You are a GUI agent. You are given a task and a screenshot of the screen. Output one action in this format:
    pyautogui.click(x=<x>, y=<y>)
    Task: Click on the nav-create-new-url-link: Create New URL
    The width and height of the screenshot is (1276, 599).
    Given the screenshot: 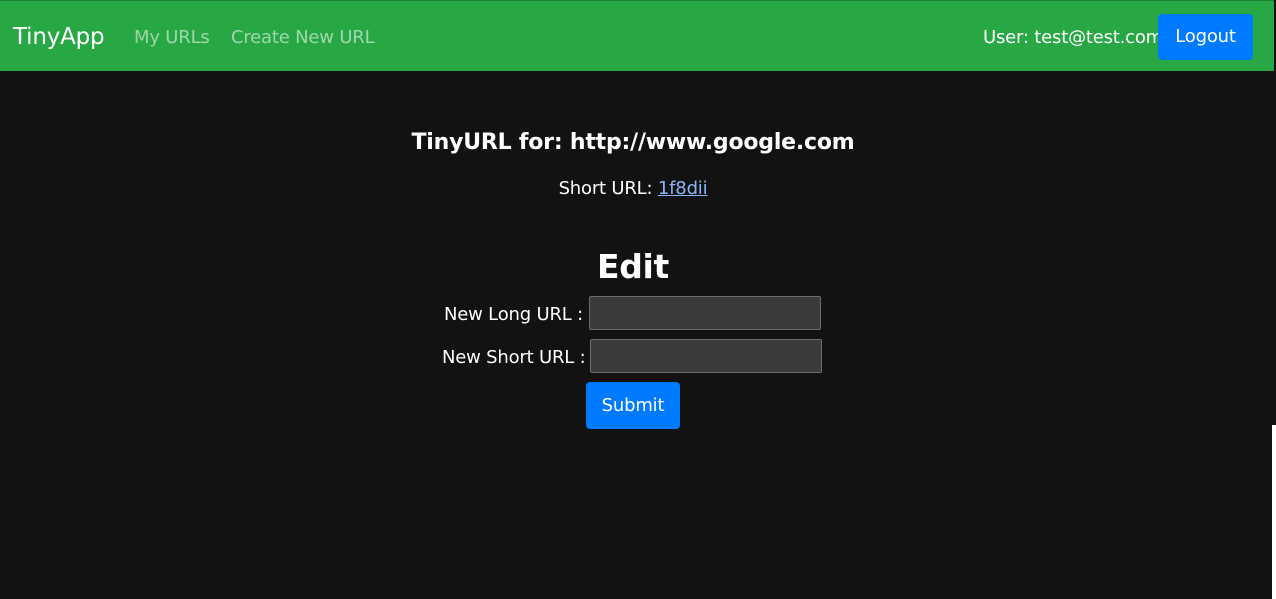 What is the action you would take?
    pyautogui.click(x=303, y=38)
    